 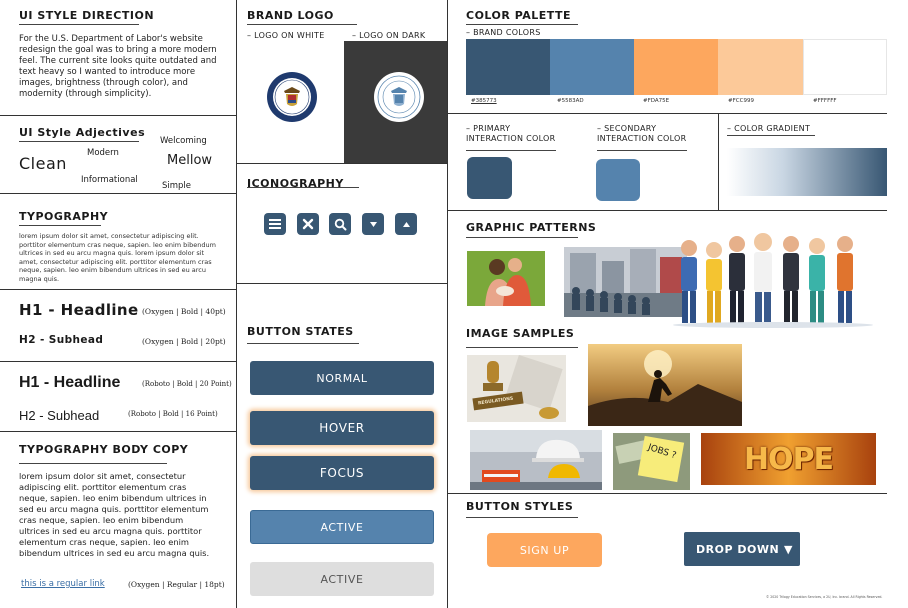 I want to click on hex-label: #385773, so click(x=484, y=101).